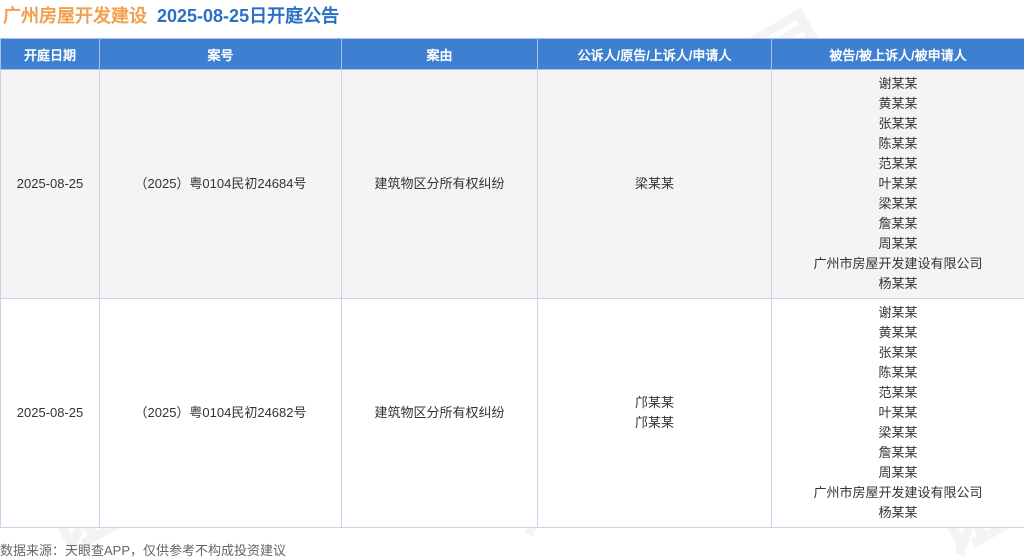  I want to click on column-header-defendants: 被告/被上诉人/被申请人, so click(898, 54).